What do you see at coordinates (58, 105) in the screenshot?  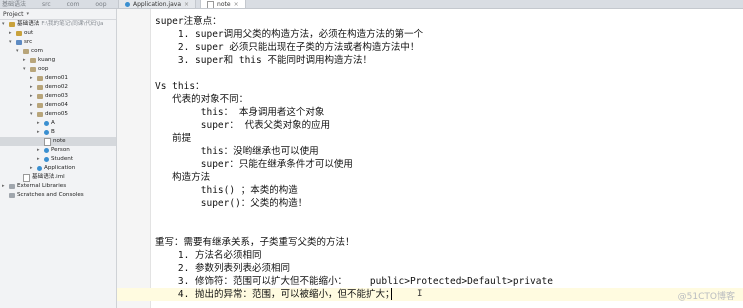 I see `tree-item-demo04: ▸ demo04` at bounding box center [58, 105].